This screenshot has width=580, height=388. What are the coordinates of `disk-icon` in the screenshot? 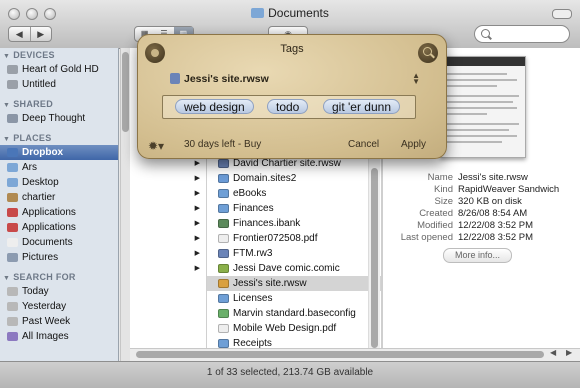 It's located at (12, 84).